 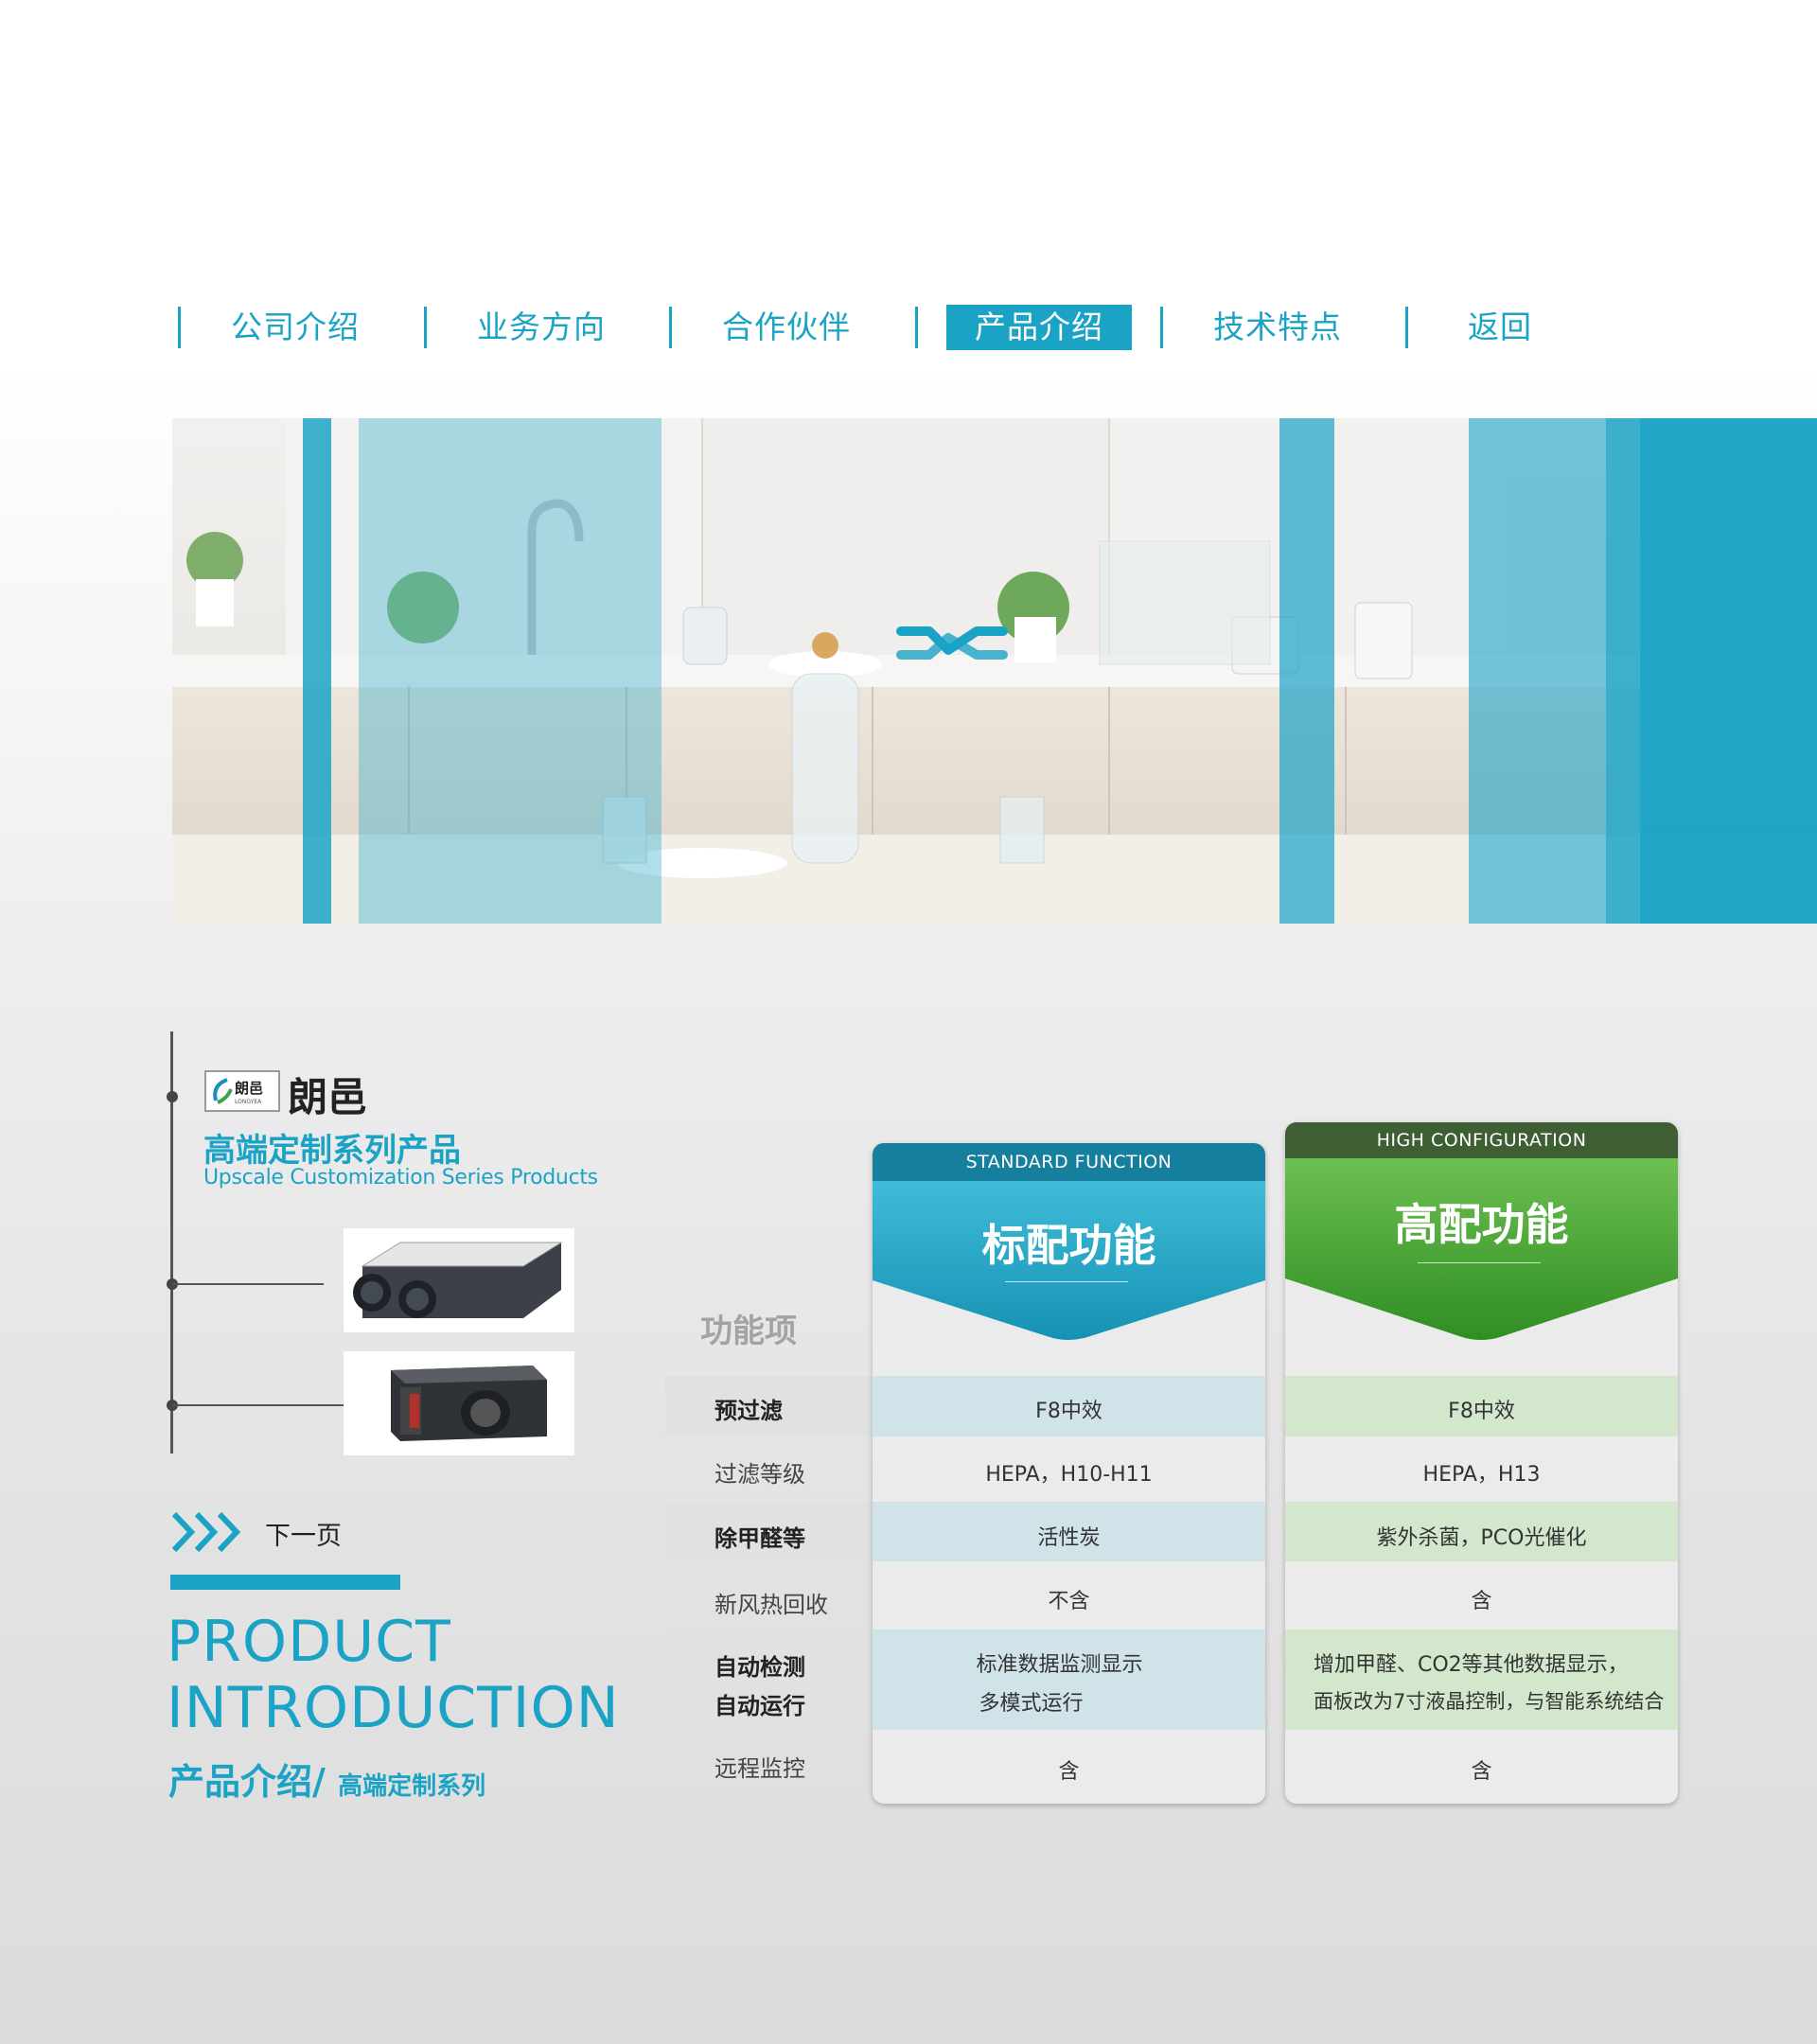 I want to click on high-card-title: 高配功能, so click(x=1481, y=1224).